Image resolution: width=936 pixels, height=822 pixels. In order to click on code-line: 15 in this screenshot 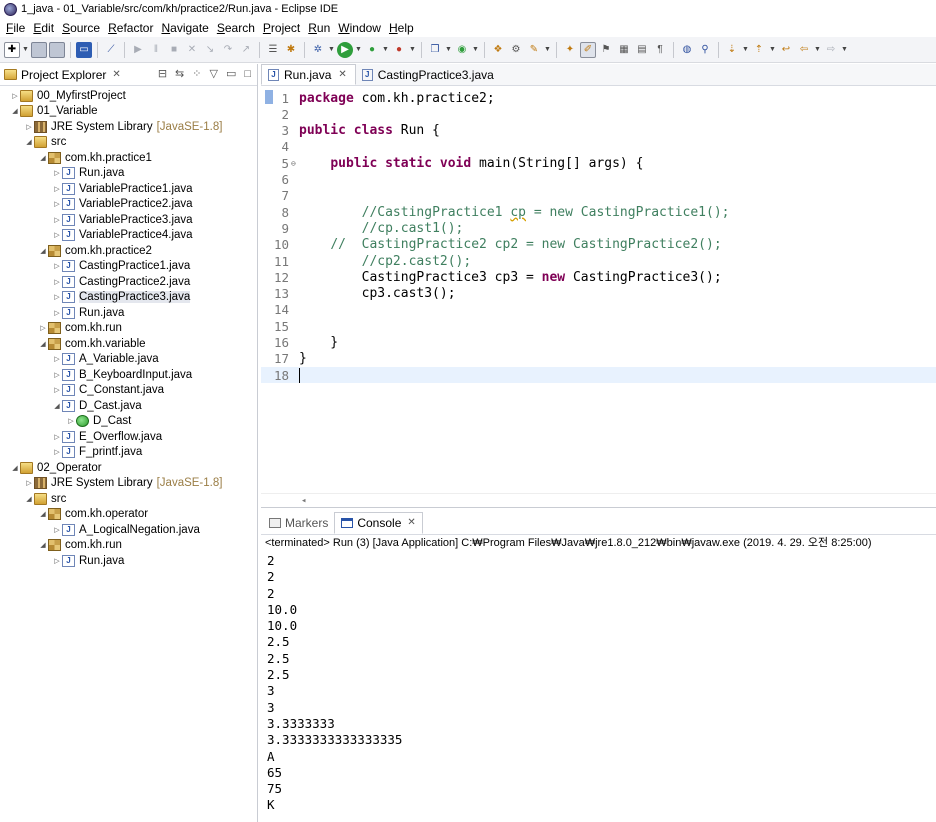, I will do `click(598, 326)`.